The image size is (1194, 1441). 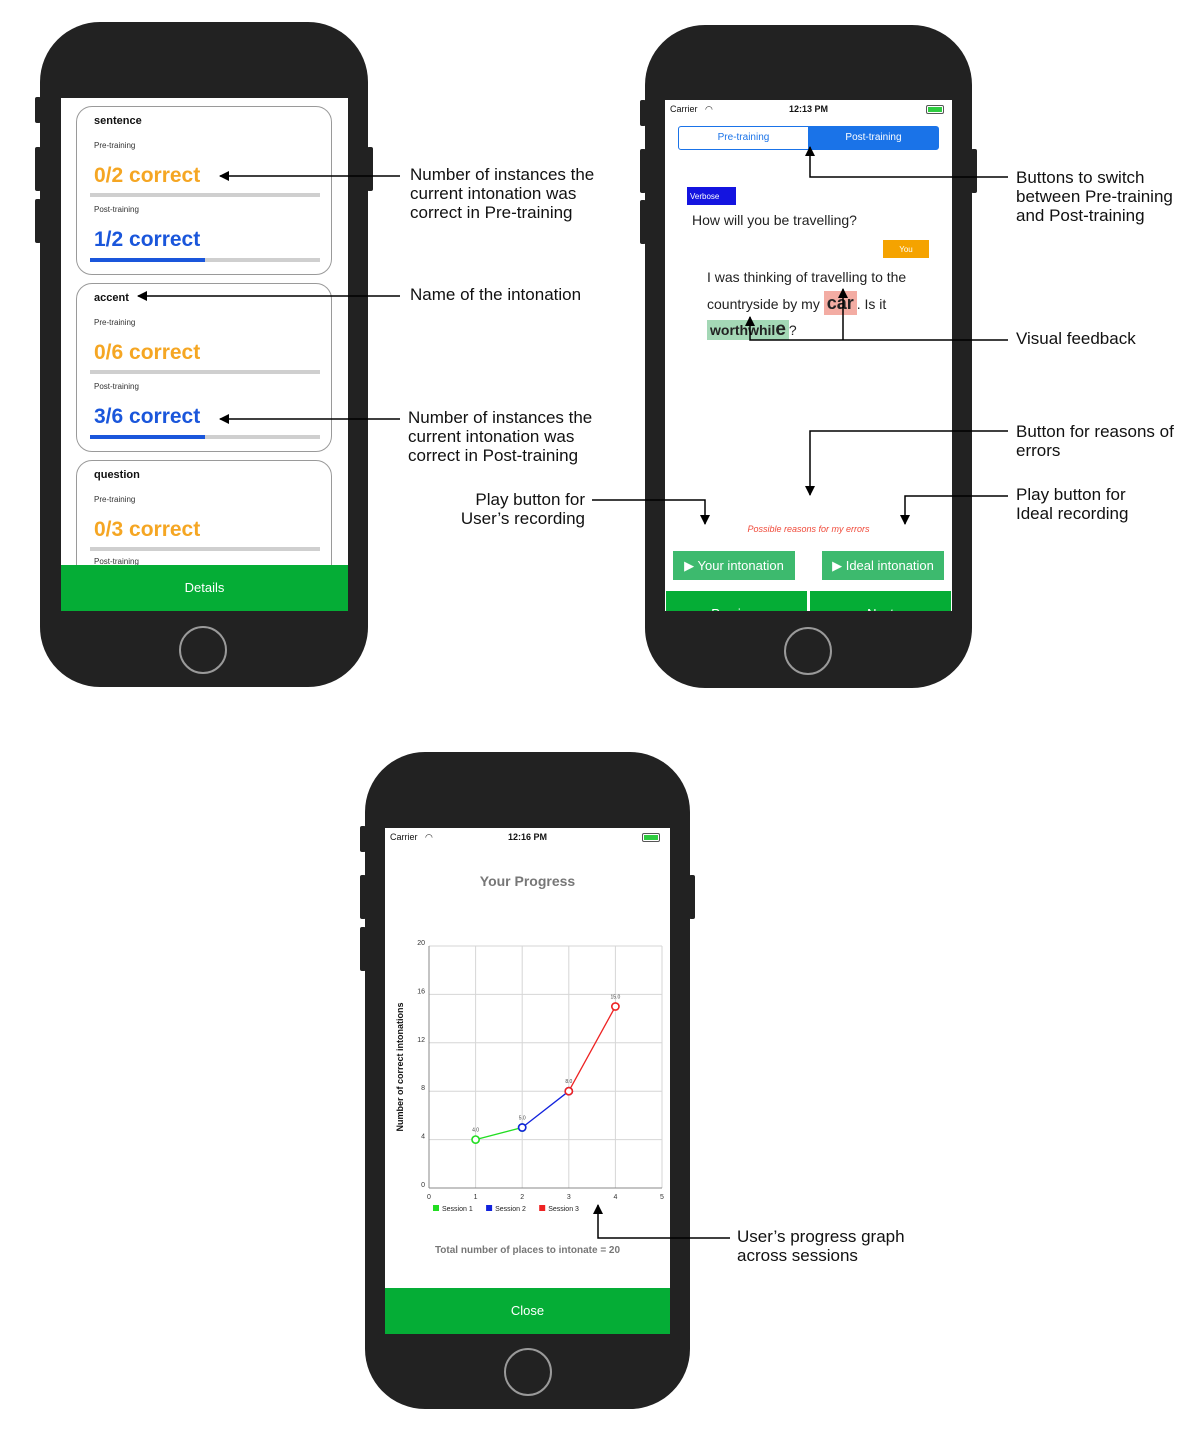 What do you see at coordinates (522, 509) in the screenshot?
I see `annotation-play-user: Play button for User’s recording` at bounding box center [522, 509].